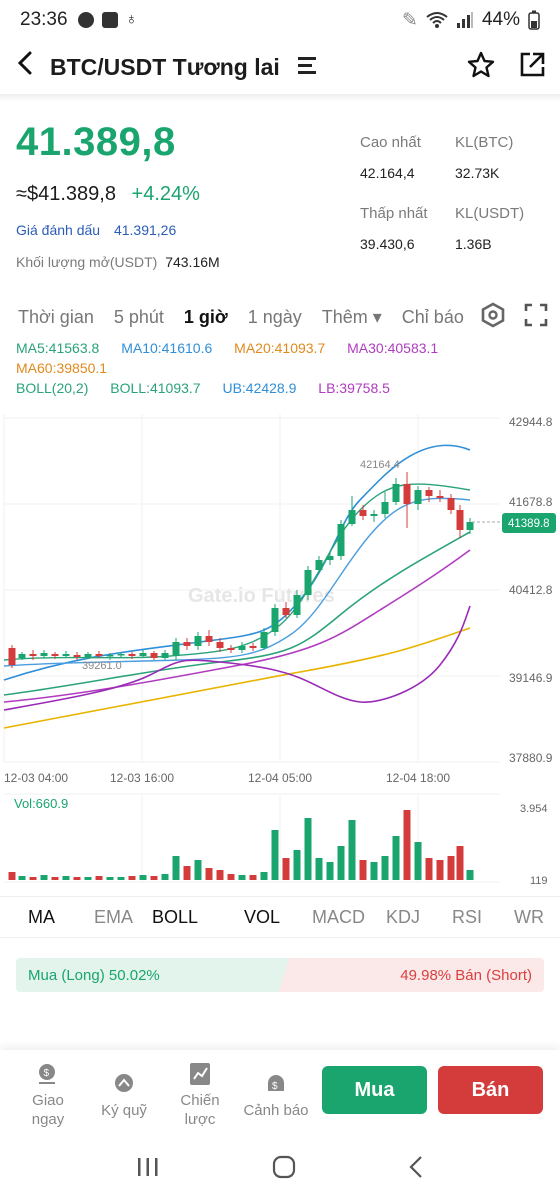  I want to click on short-ratio: 49.98% Bán (Short), so click(411, 975).